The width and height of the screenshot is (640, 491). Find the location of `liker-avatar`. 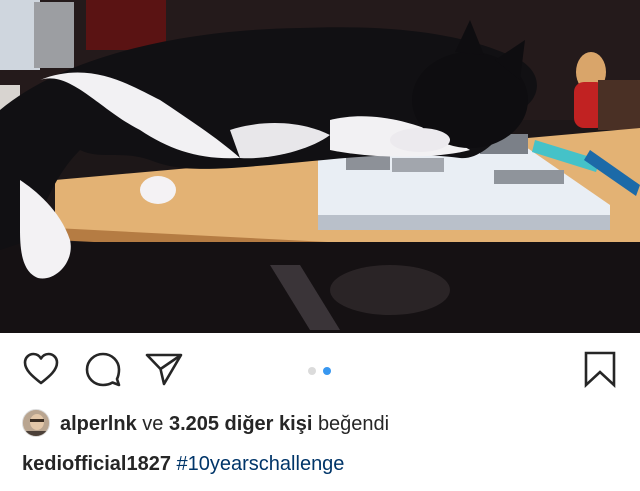

liker-avatar is located at coordinates (36, 423).